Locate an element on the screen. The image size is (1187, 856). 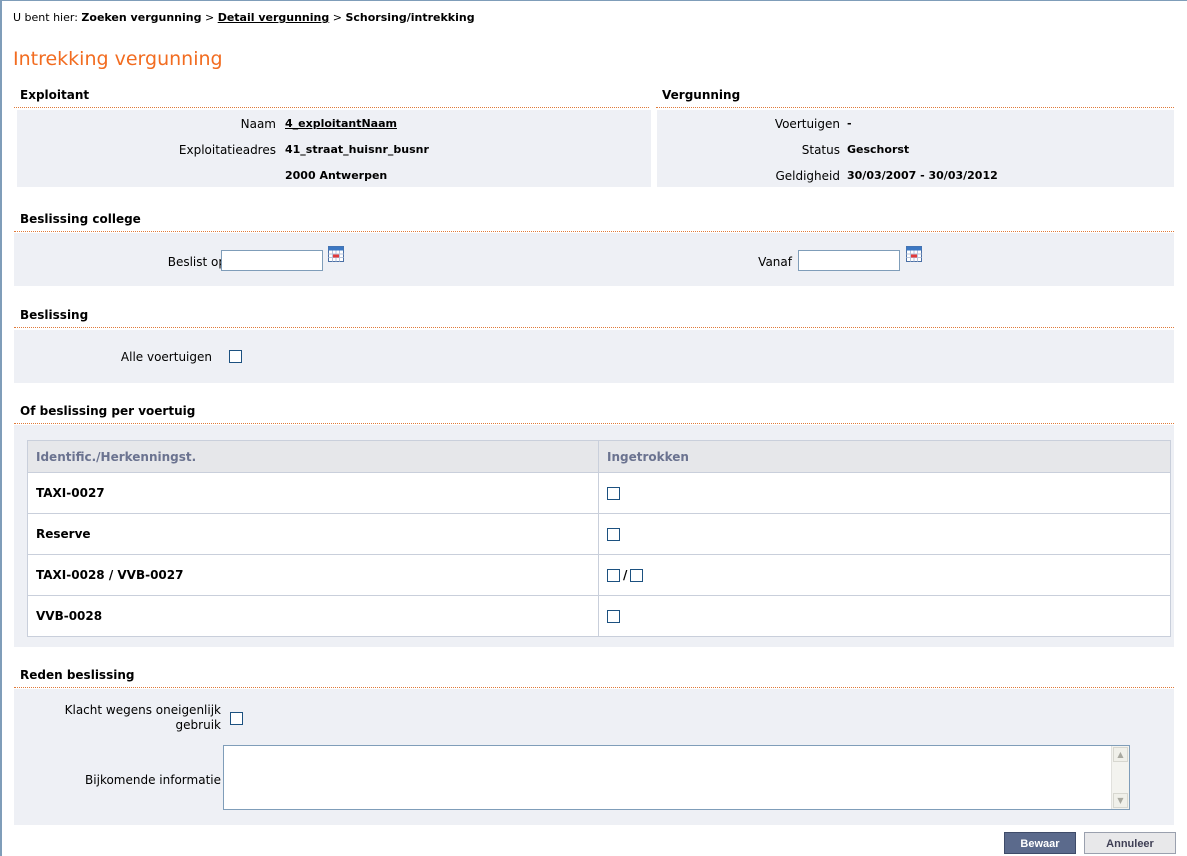
alle-voertuigen-checkbox is located at coordinates (235, 356).